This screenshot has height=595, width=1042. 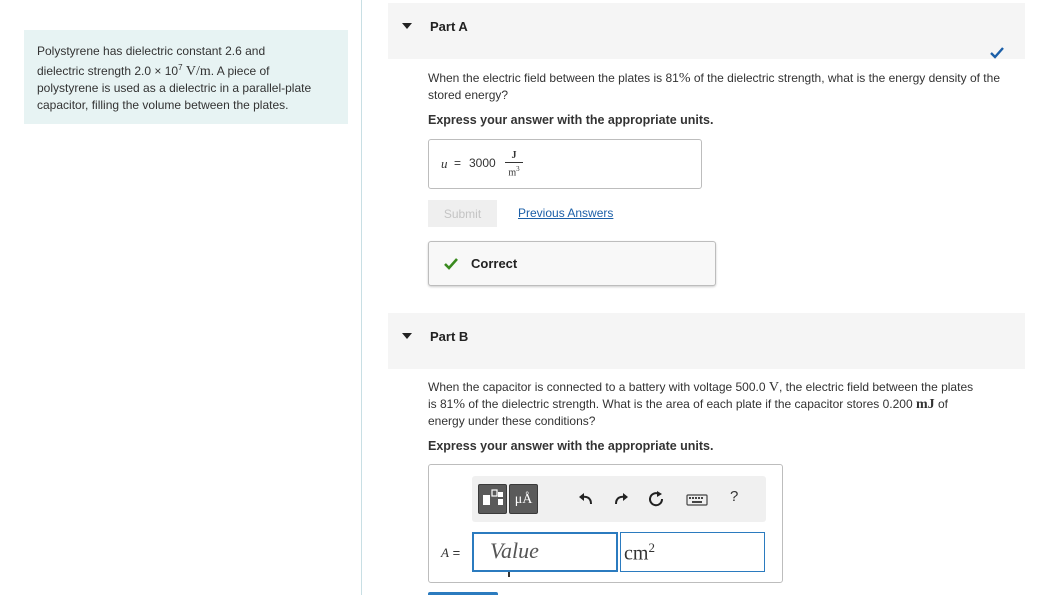 I want to click on exponent: 7, so click(x=180, y=67).